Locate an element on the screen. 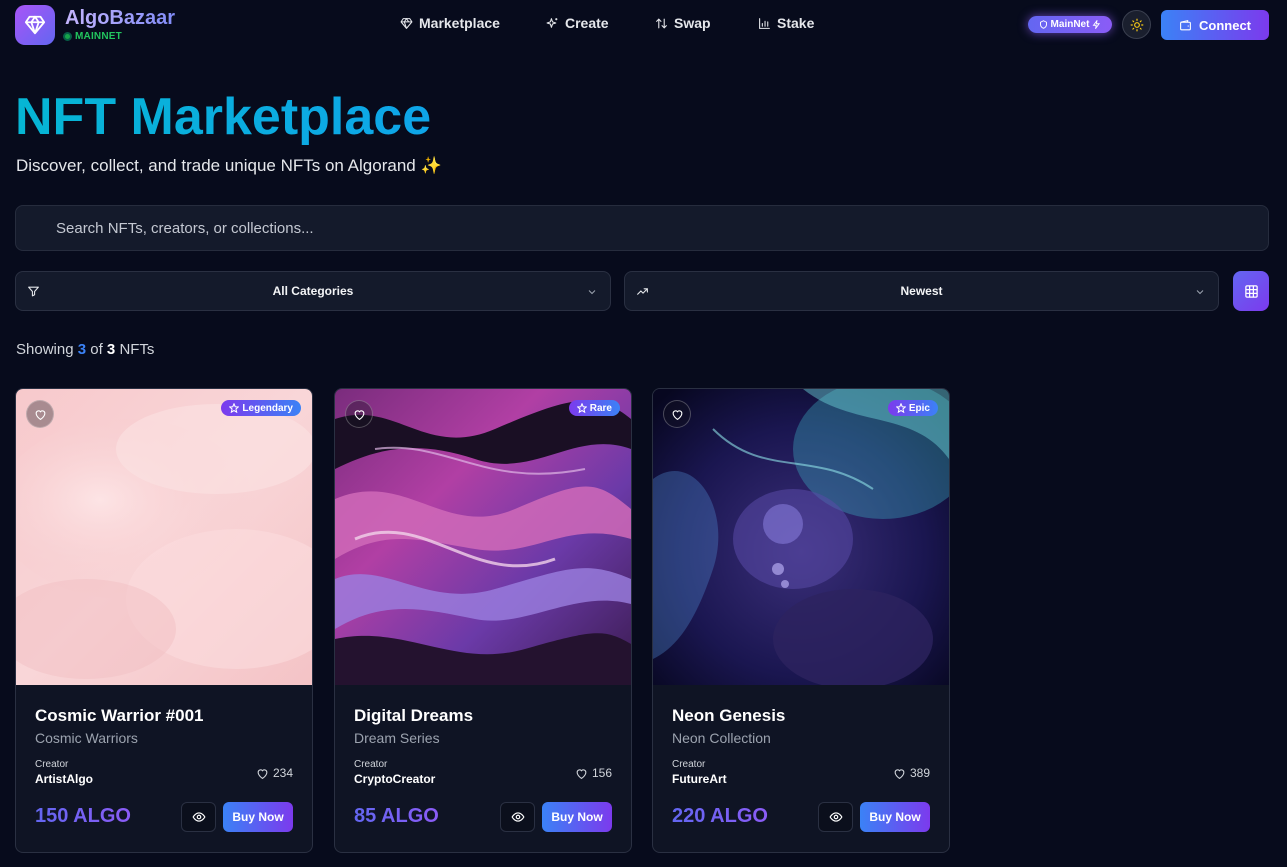  sort-select: Newest is located at coordinates (921, 291).